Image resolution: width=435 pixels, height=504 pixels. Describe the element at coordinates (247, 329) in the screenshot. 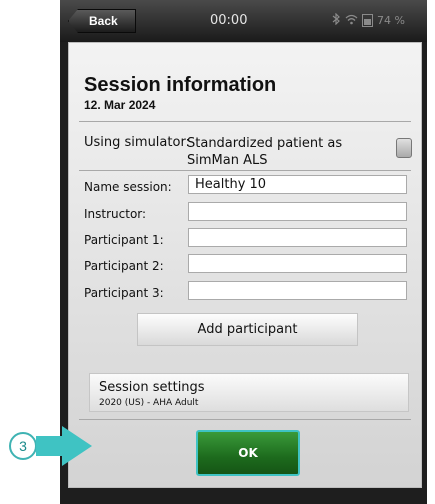

I see `add-participant-button: Add participant` at that location.